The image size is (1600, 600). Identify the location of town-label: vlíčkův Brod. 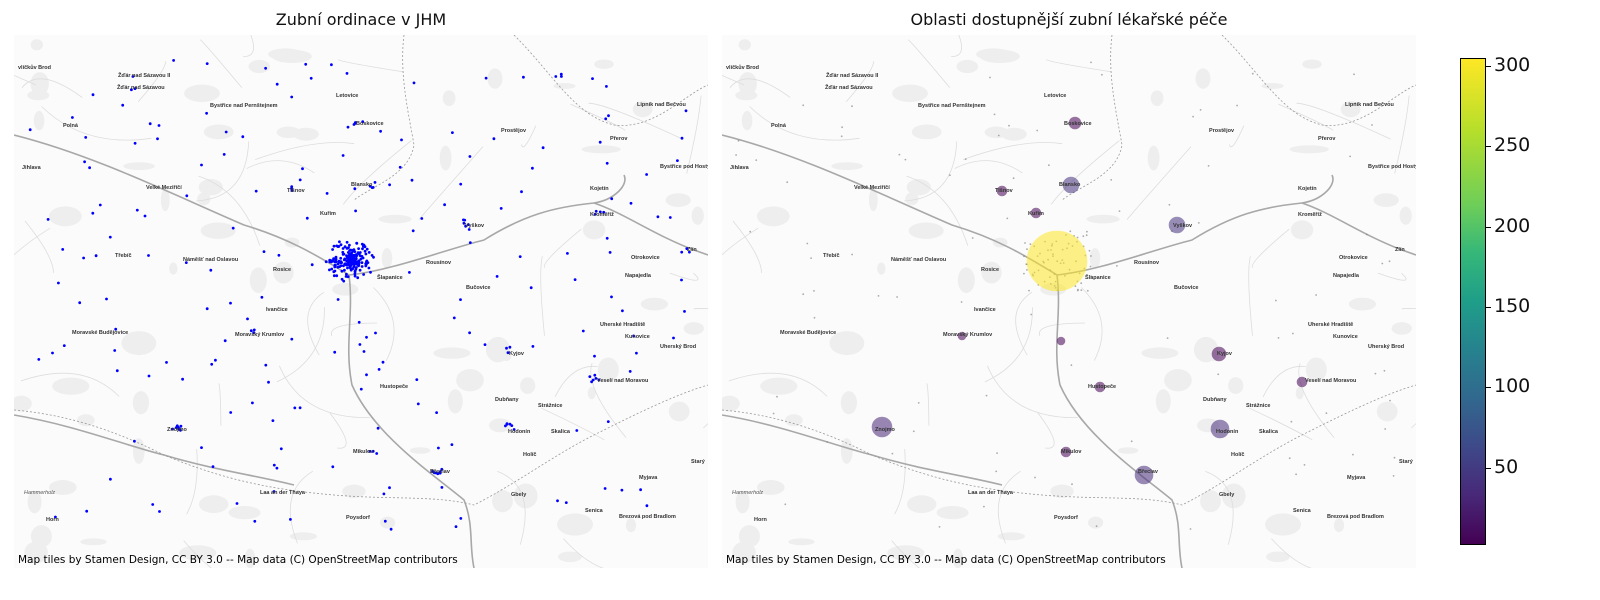
(35, 68).